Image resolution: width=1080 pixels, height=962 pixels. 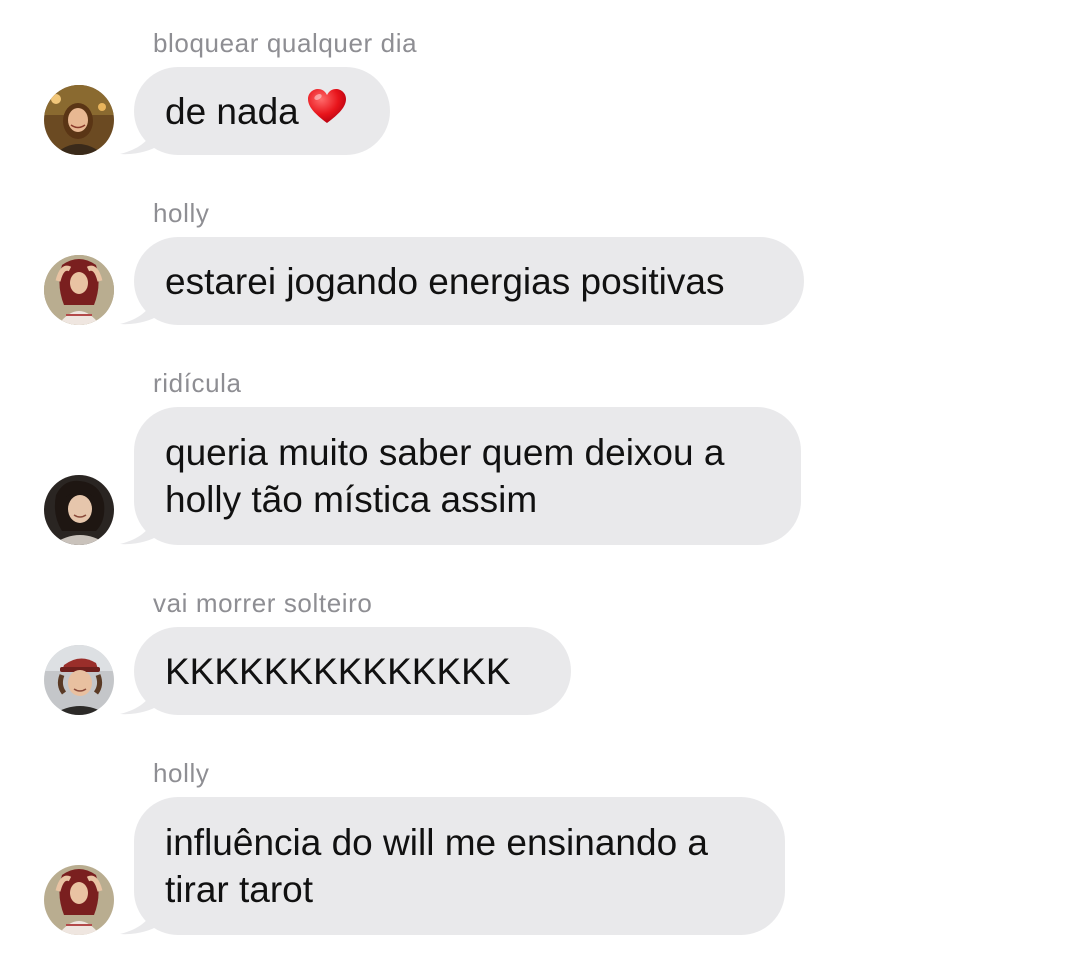 What do you see at coordinates (239, 889) in the screenshot?
I see `message-text-line: tirar tarot` at bounding box center [239, 889].